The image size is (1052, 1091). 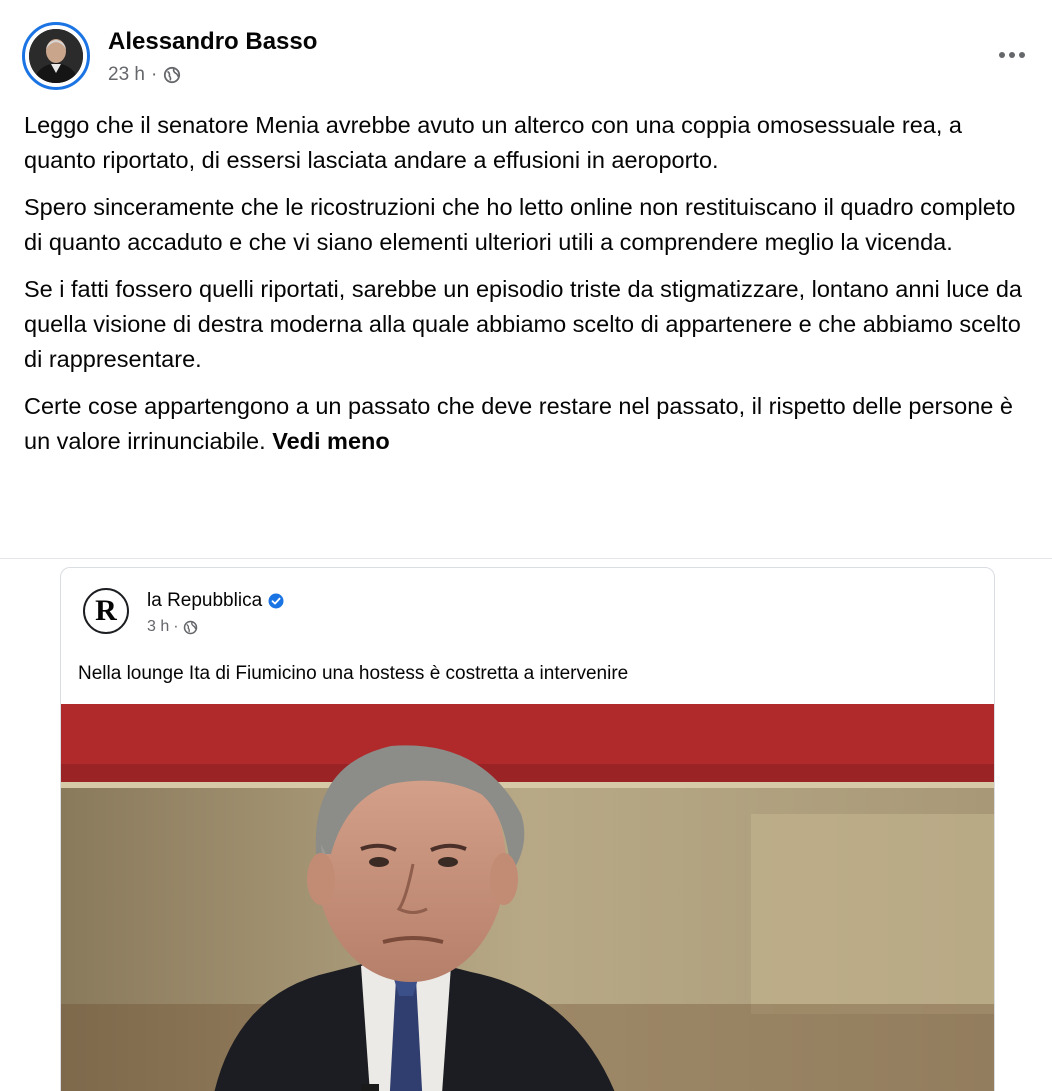 I want to click on post-timestamp: 23 h, so click(x=126, y=75).